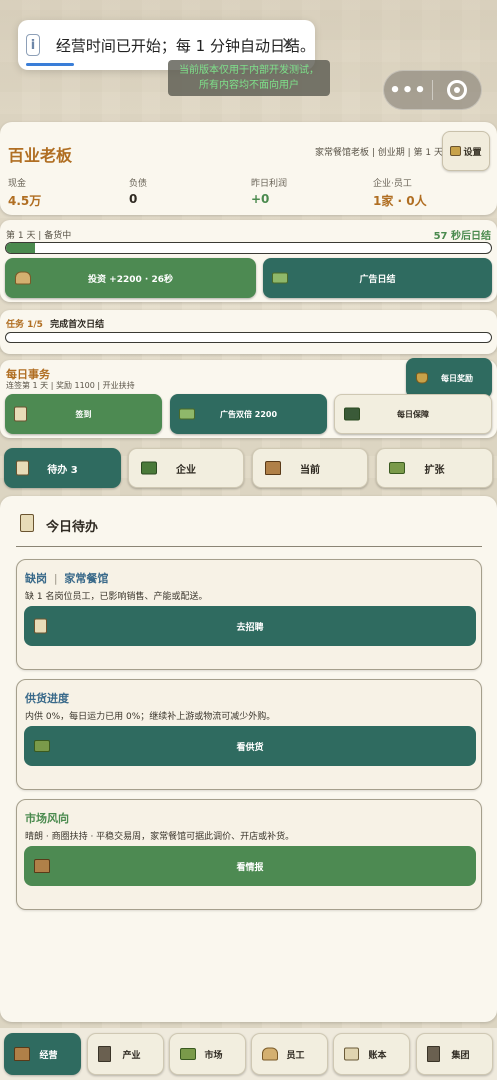 This screenshot has width=497, height=1080. I want to click on nav-operate: 经营, so click(42, 1054).